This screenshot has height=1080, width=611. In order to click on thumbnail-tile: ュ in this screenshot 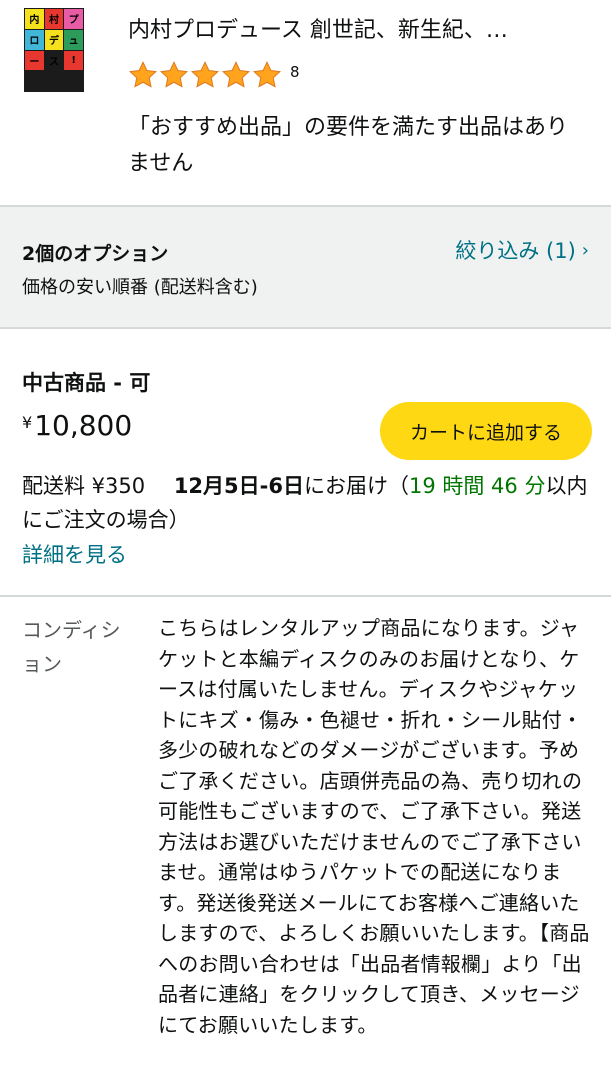, I will do `click(73, 39)`.